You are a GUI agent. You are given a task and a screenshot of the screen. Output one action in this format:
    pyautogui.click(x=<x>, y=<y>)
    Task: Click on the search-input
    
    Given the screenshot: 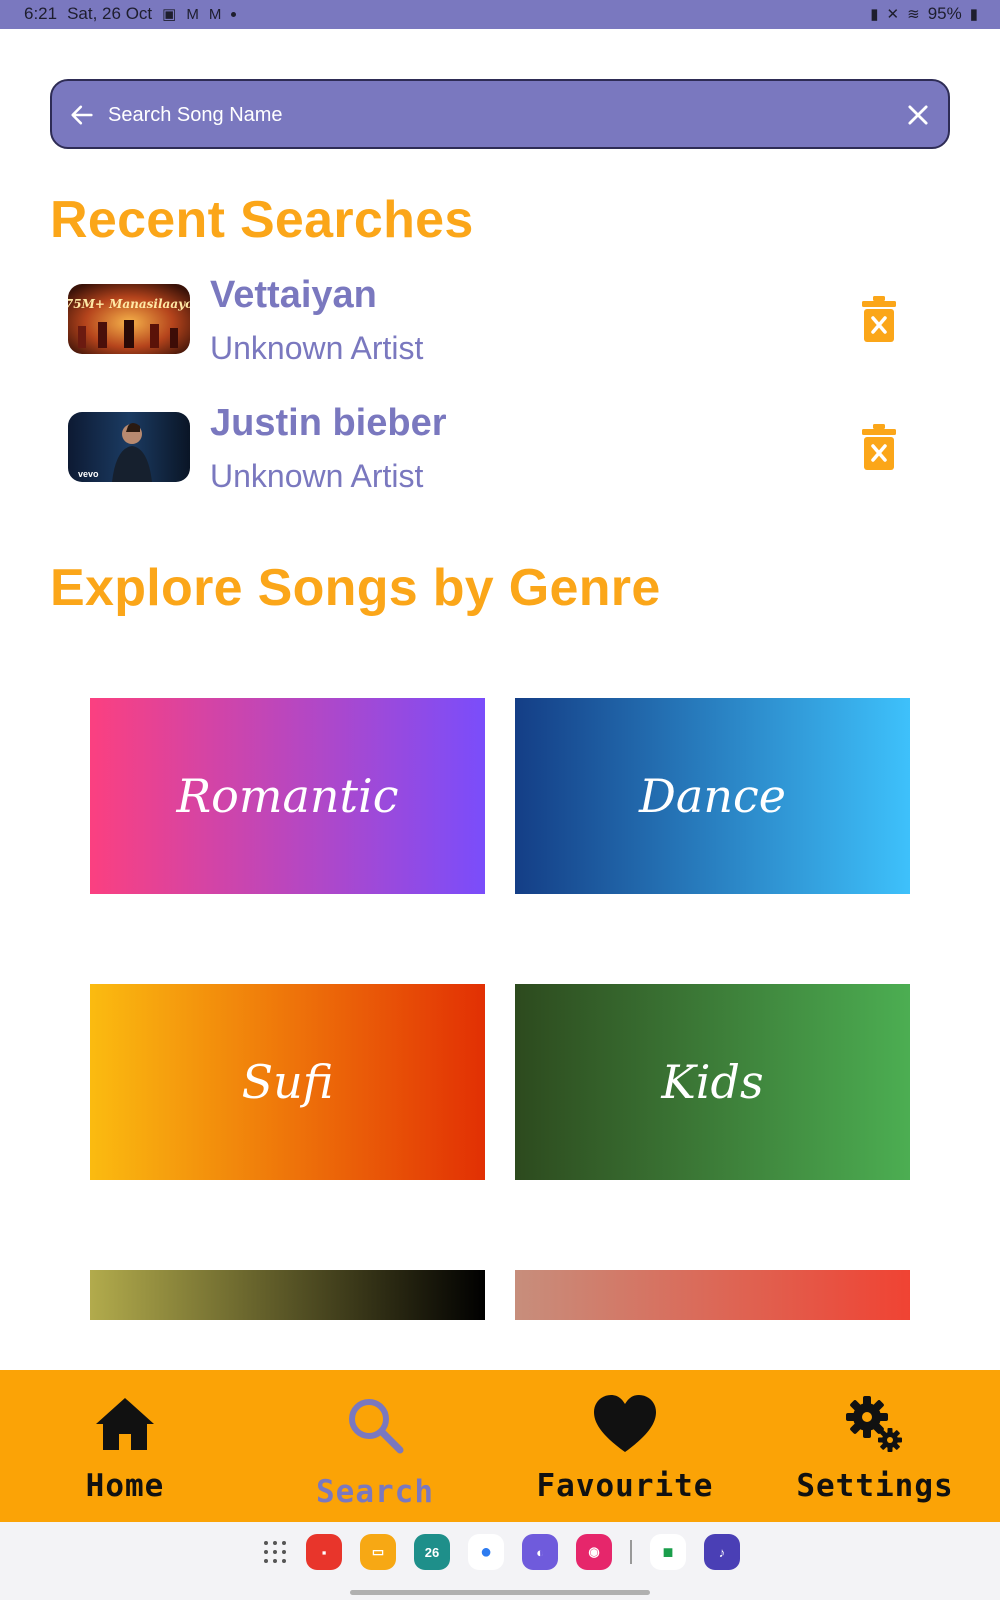 What is the action you would take?
    pyautogui.click(x=488, y=115)
    